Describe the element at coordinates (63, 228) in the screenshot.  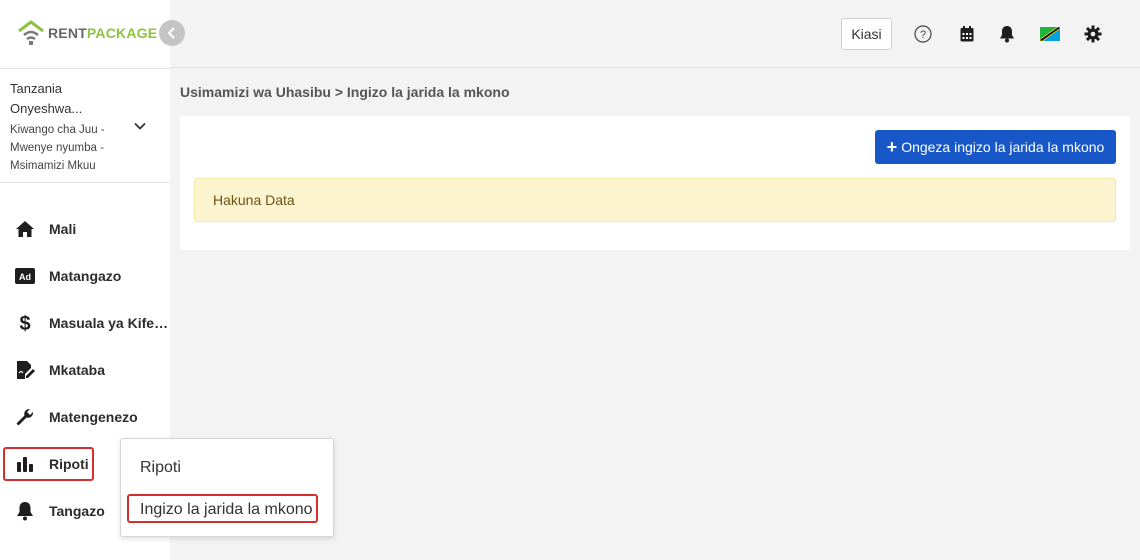
I see `sidebar-item-label: Mali` at that location.